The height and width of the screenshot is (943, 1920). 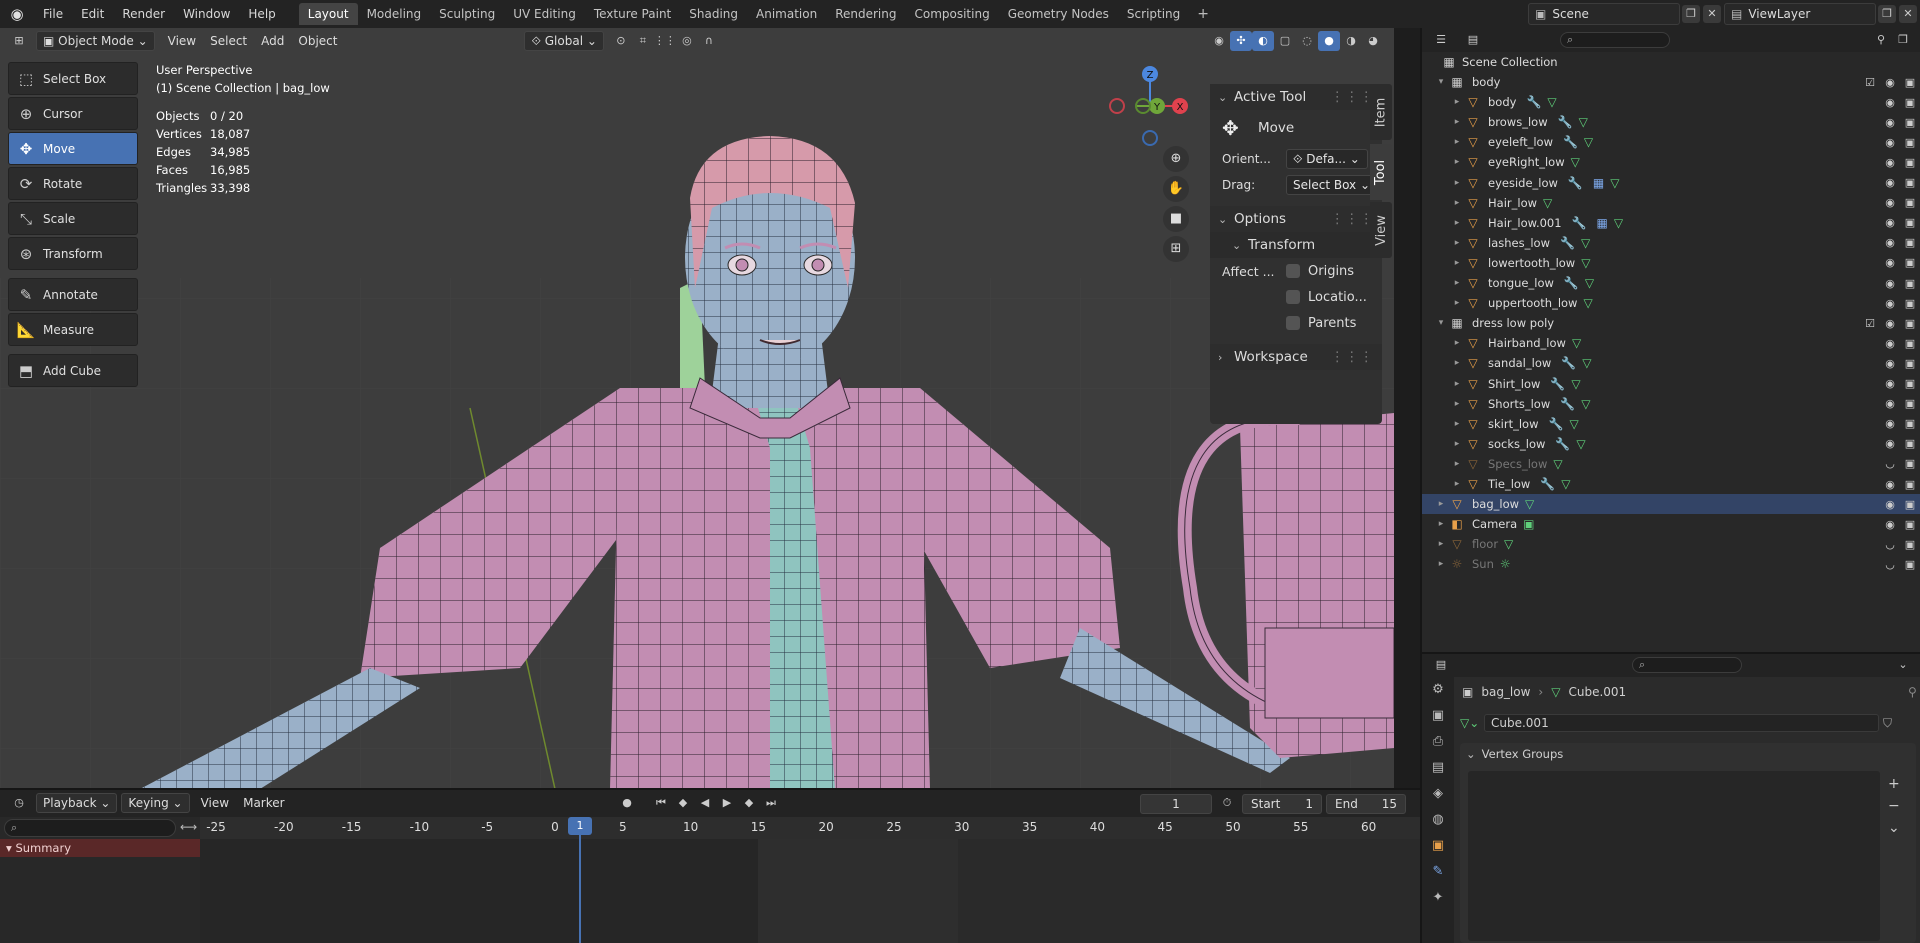 What do you see at coordinates (17, 14) in the screenshot?
I see `blender-logo-icon: ◉` at bounding box center [17, 14].